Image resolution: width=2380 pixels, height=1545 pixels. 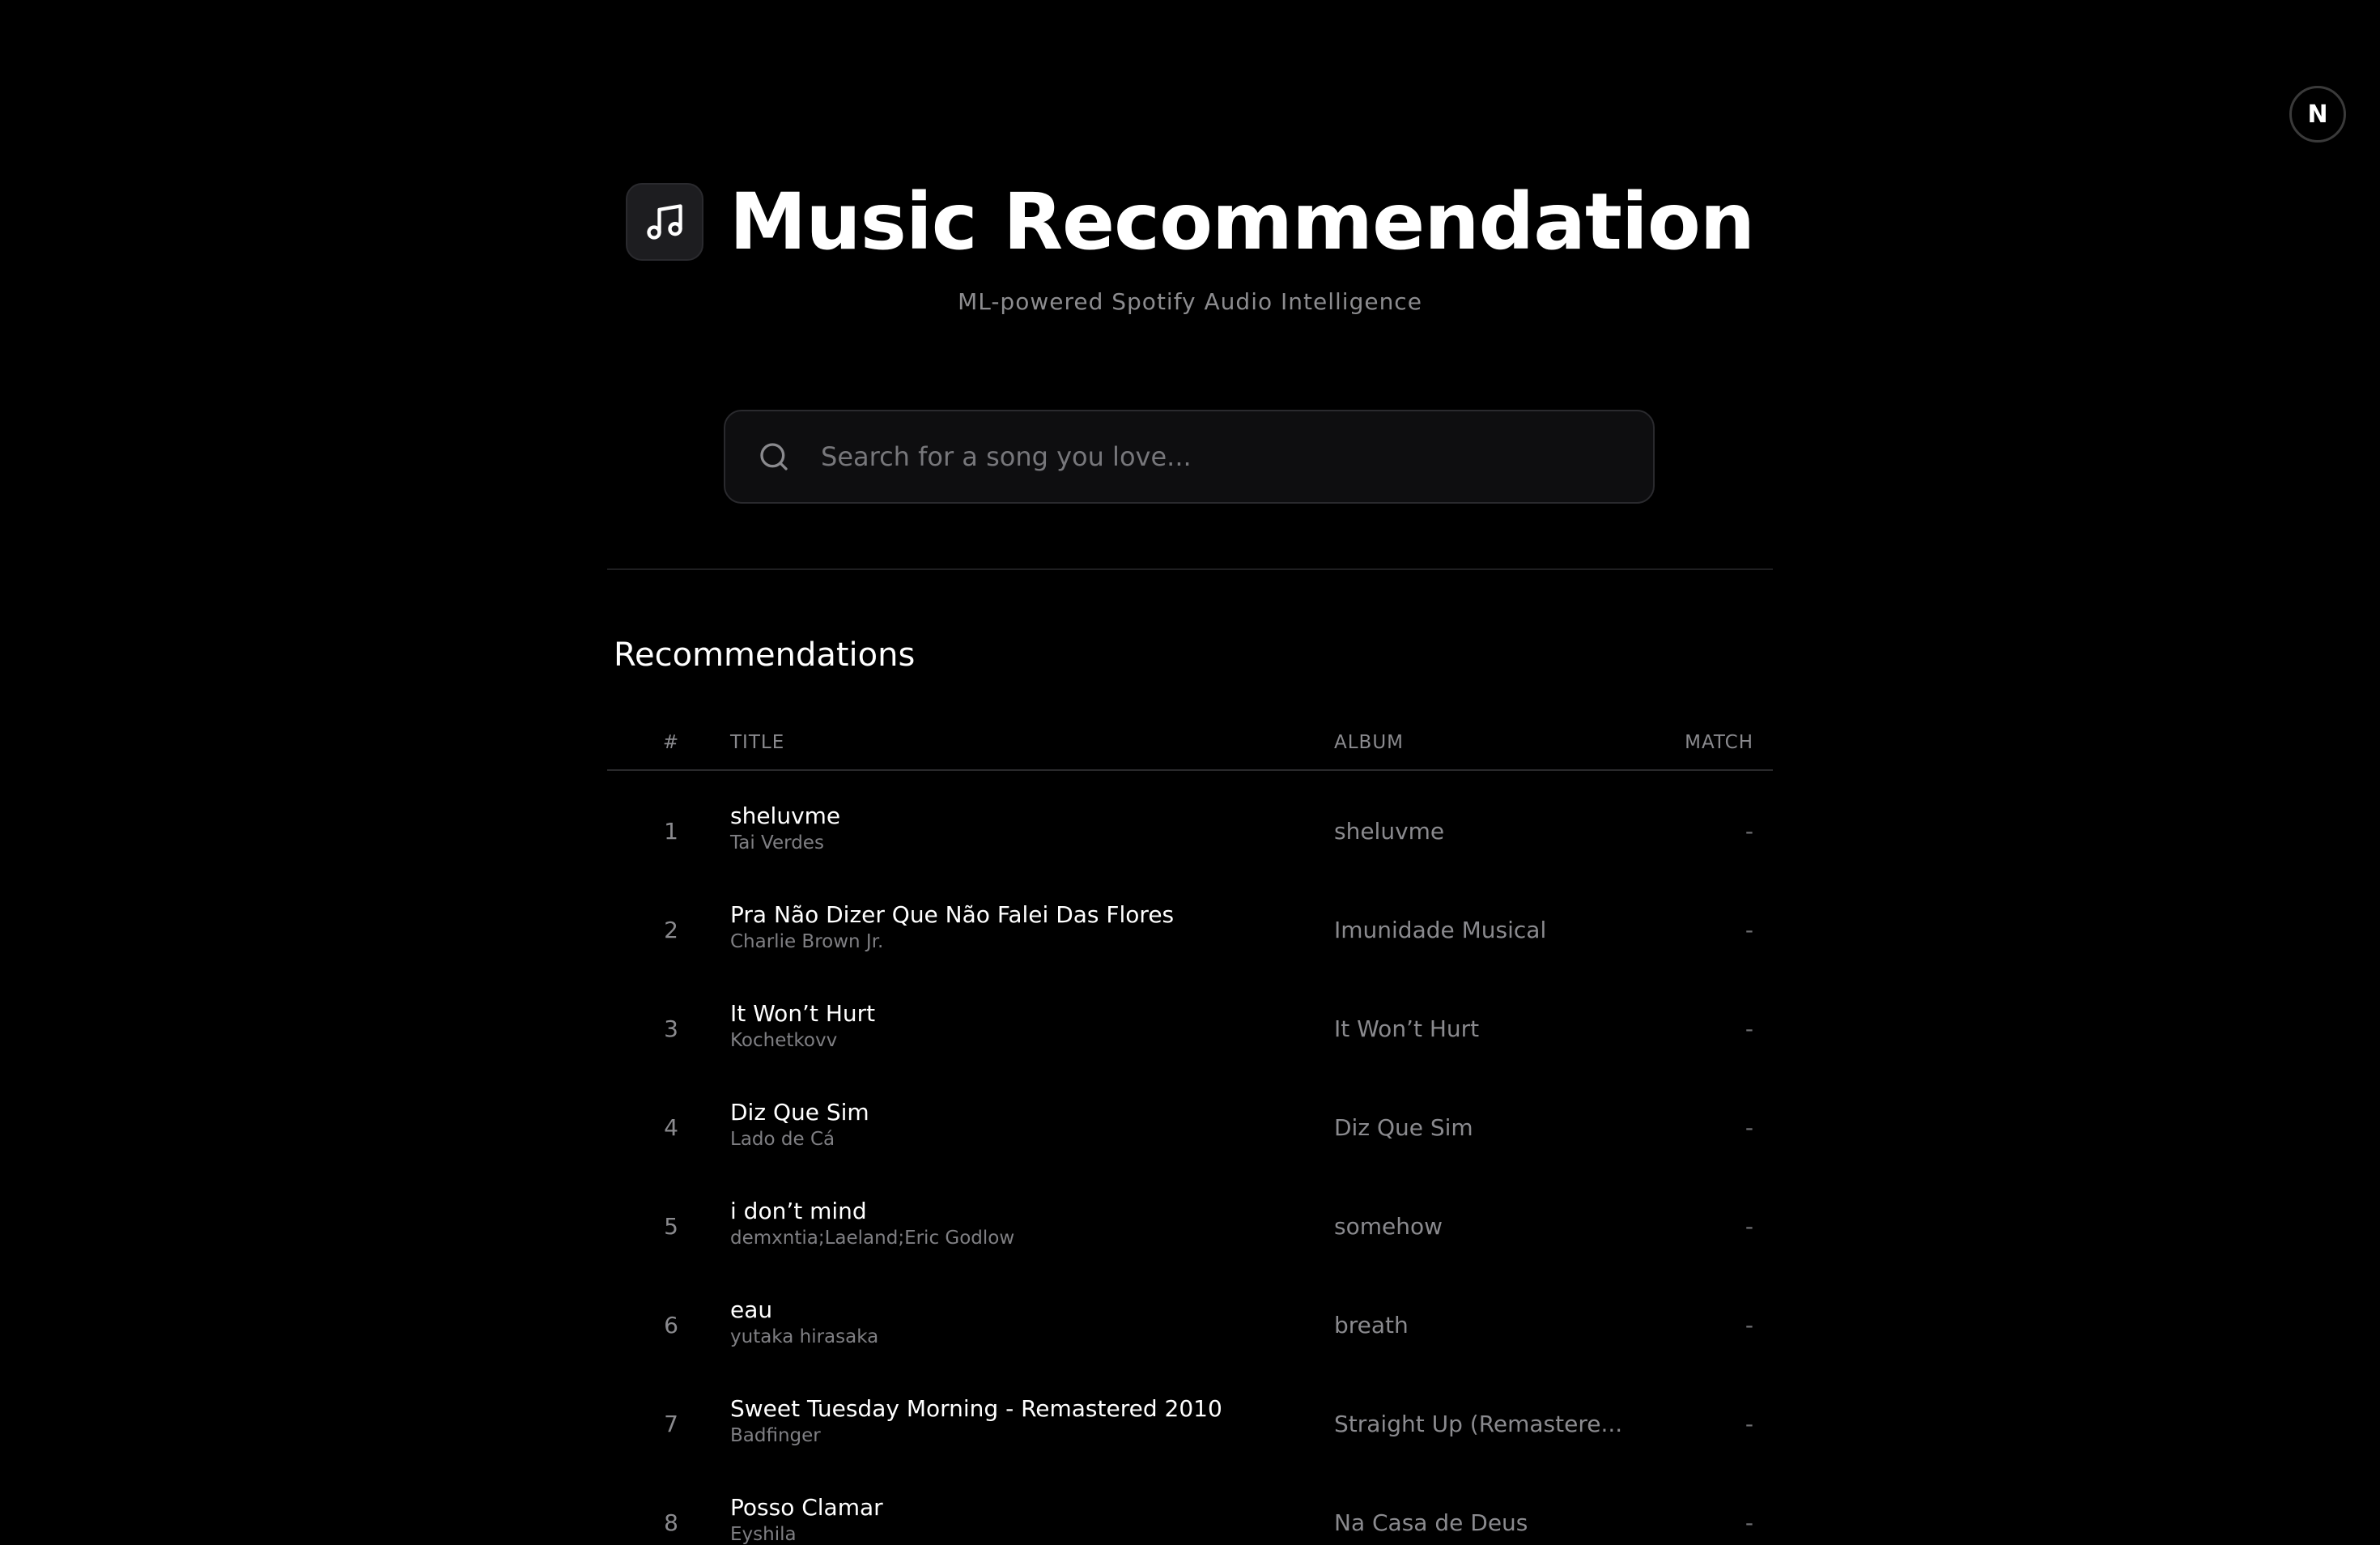 I want to click on table-row: 8 Posso Clamar Eyshila Na Casa de Deus -, so click(x=1190, y=1503).